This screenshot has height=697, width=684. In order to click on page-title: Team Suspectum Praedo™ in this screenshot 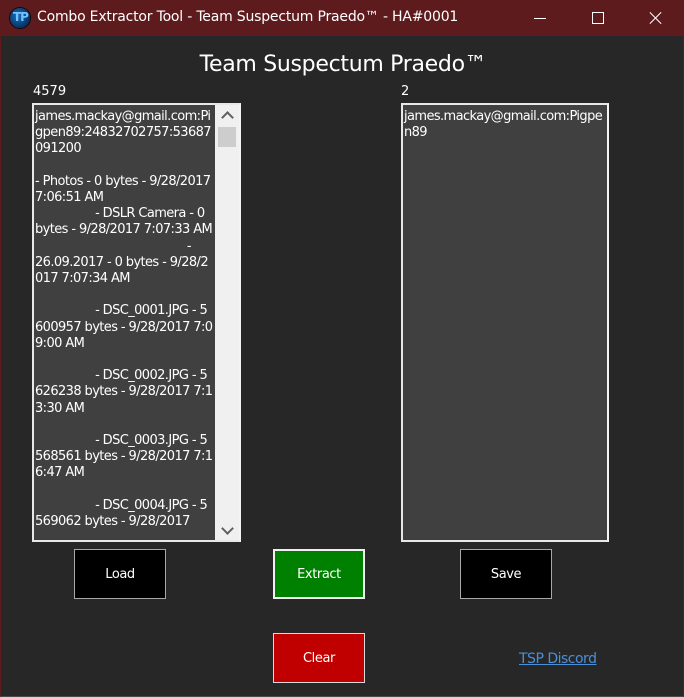, I will do `click(343, 64)`.